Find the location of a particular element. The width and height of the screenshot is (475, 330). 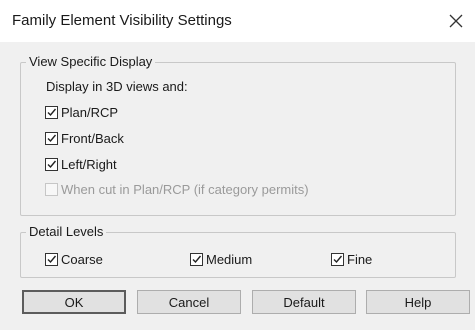

help-button: Help is located at coordinates (418, 302).